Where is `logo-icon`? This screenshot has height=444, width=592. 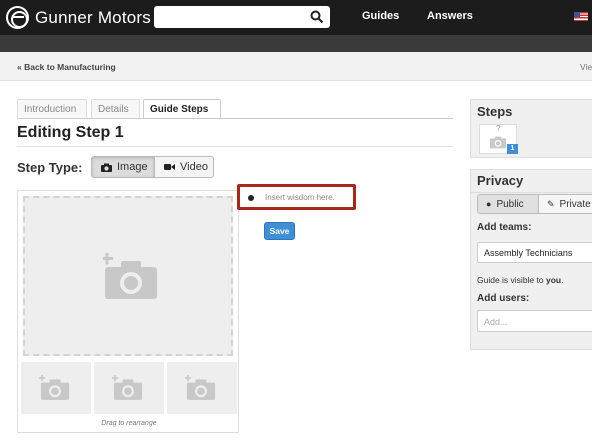 logo-icon is located at coordinates (17, 17).